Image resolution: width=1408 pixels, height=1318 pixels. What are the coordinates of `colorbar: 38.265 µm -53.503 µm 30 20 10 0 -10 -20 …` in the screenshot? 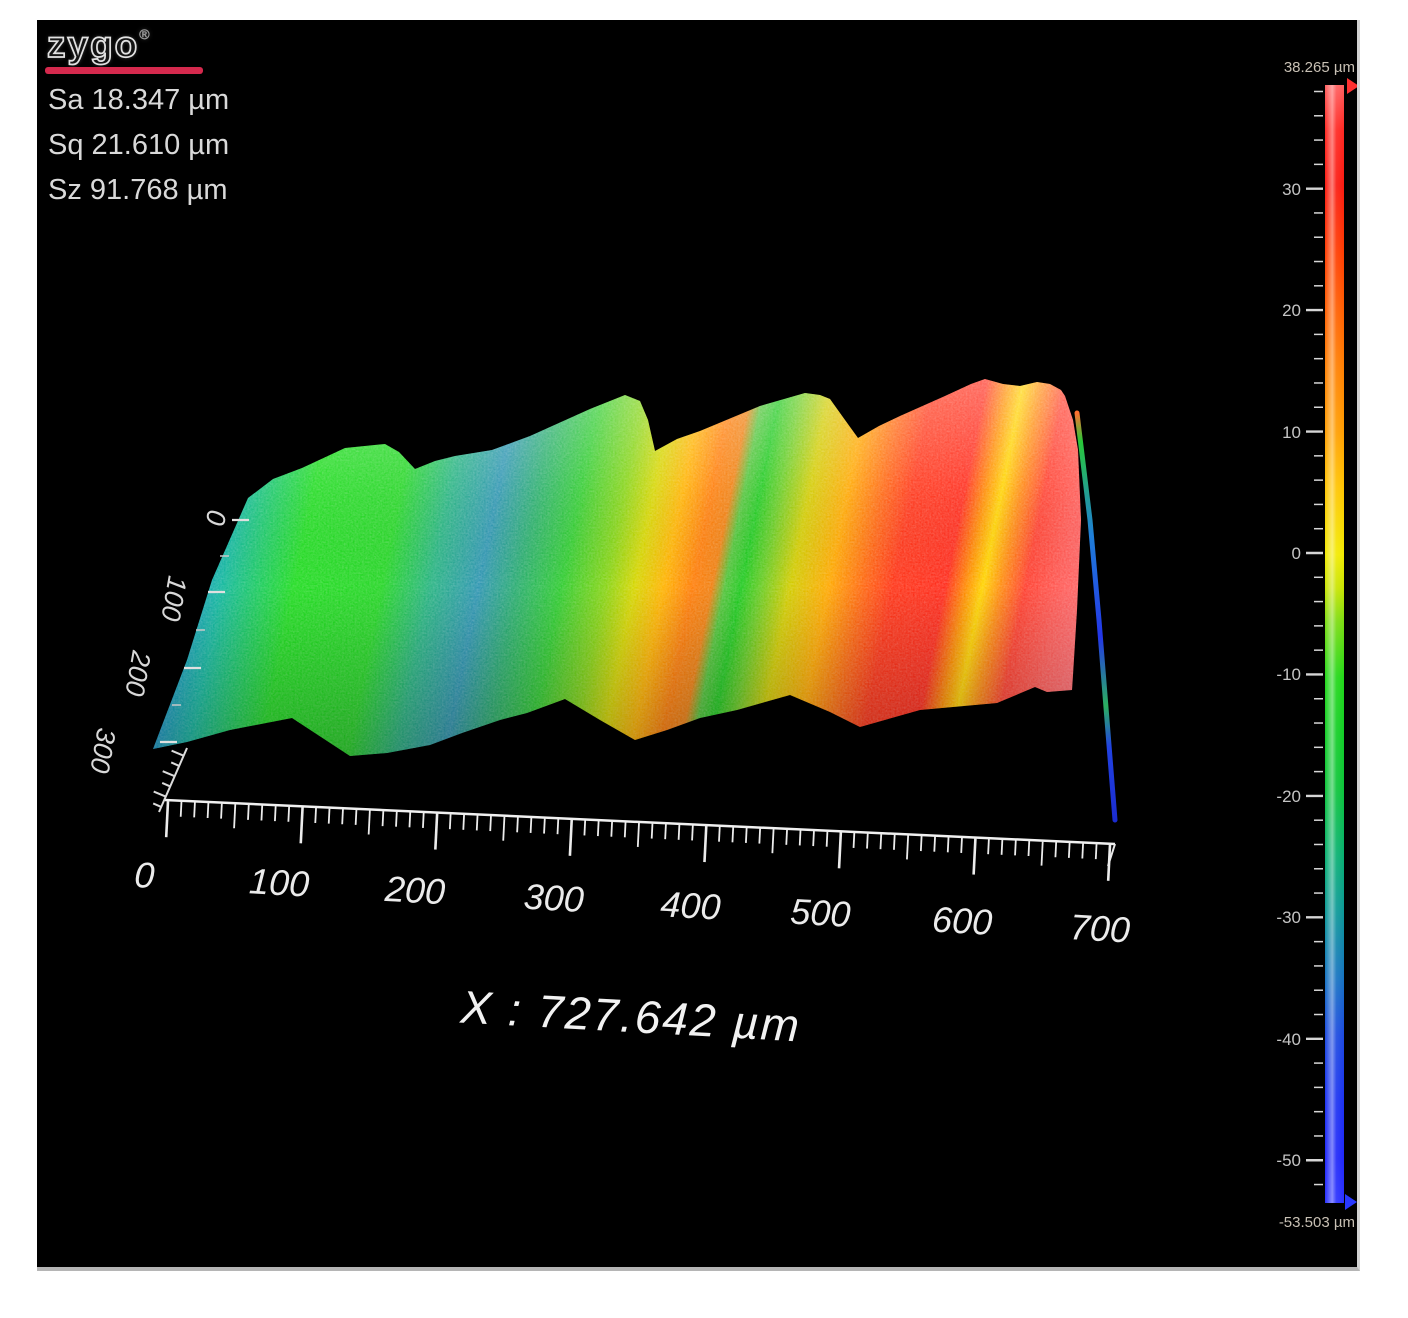 It's located at (1316, 645).